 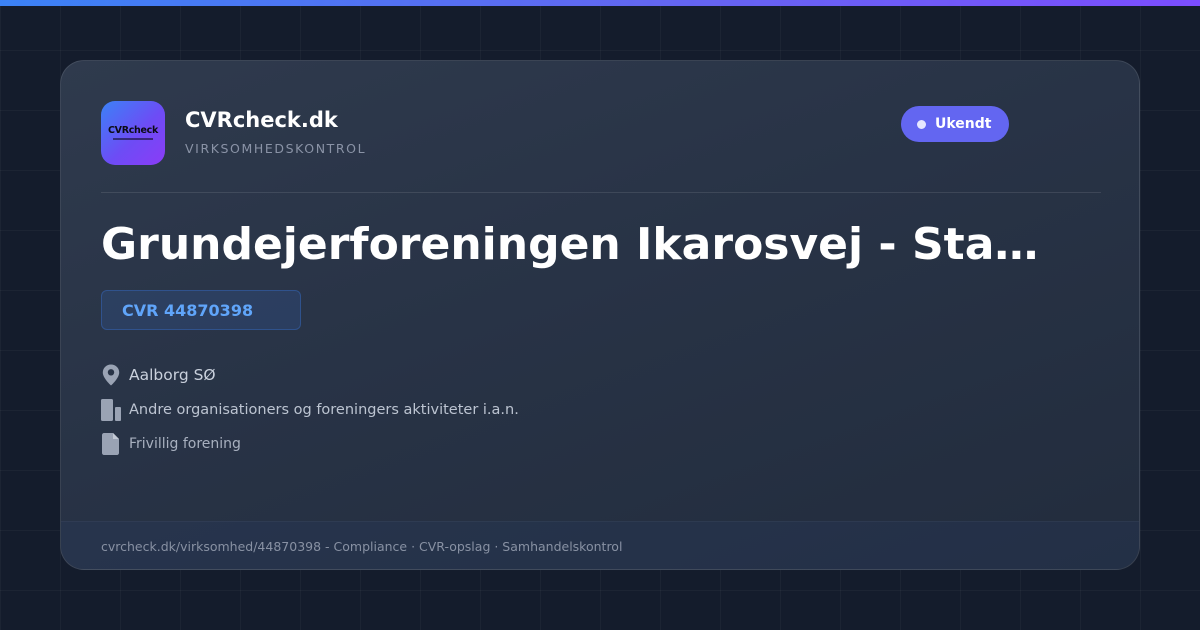 What do you see at coordinates (261, 120) in the screenshot?
I see `brand-name: CVRcheck.dk` at bounding box center [261, 120].